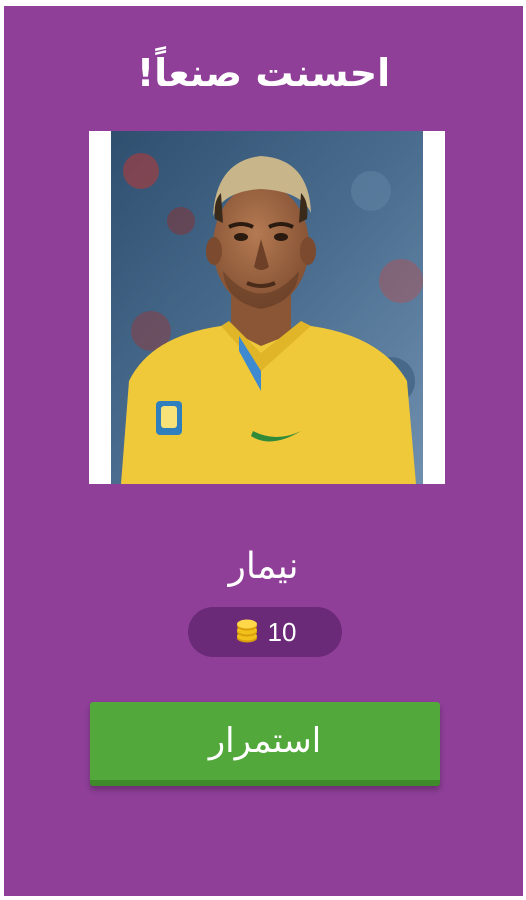  Describe the element at coordinates (265, 632) in the screenshot. I see `coin-reward-badge: 10` at that location.